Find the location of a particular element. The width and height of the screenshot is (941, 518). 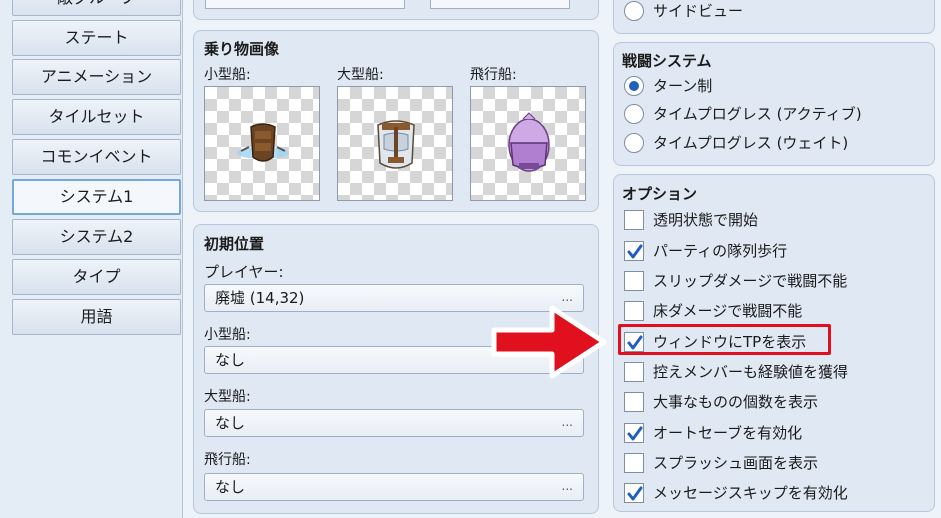

ship-sprite-icon is located at coordinates (396, 144).